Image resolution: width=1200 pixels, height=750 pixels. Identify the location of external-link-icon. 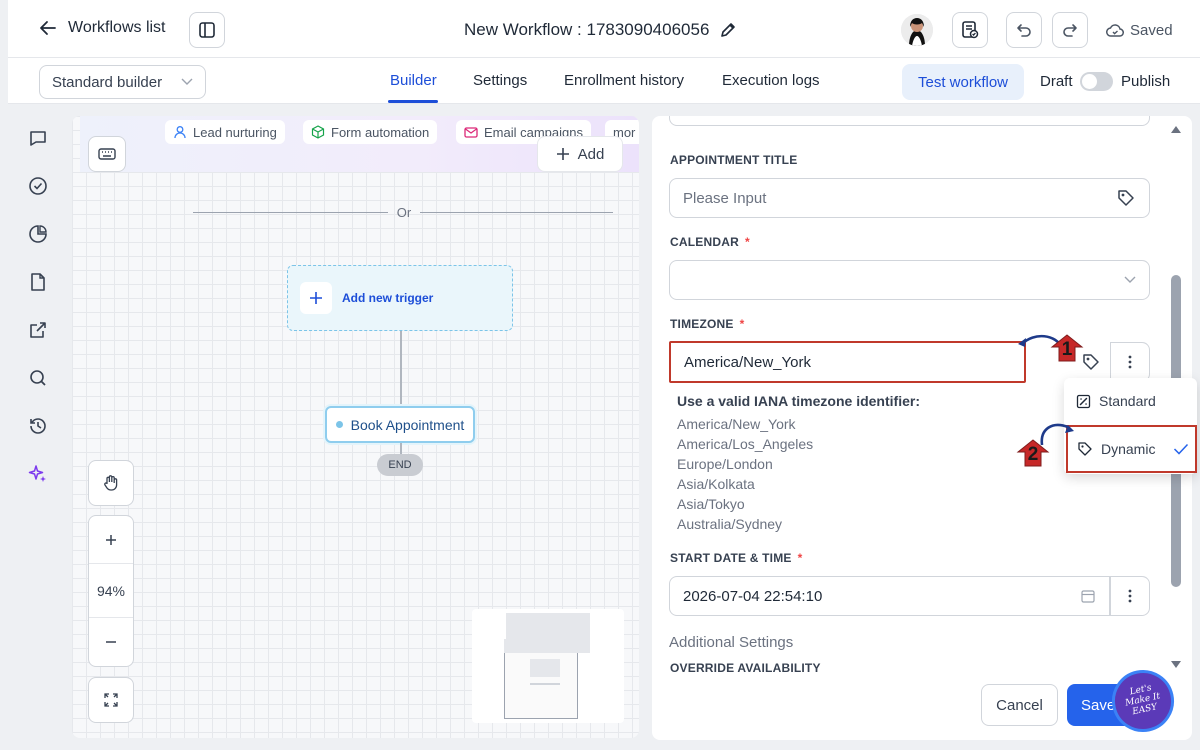
(39, 331).